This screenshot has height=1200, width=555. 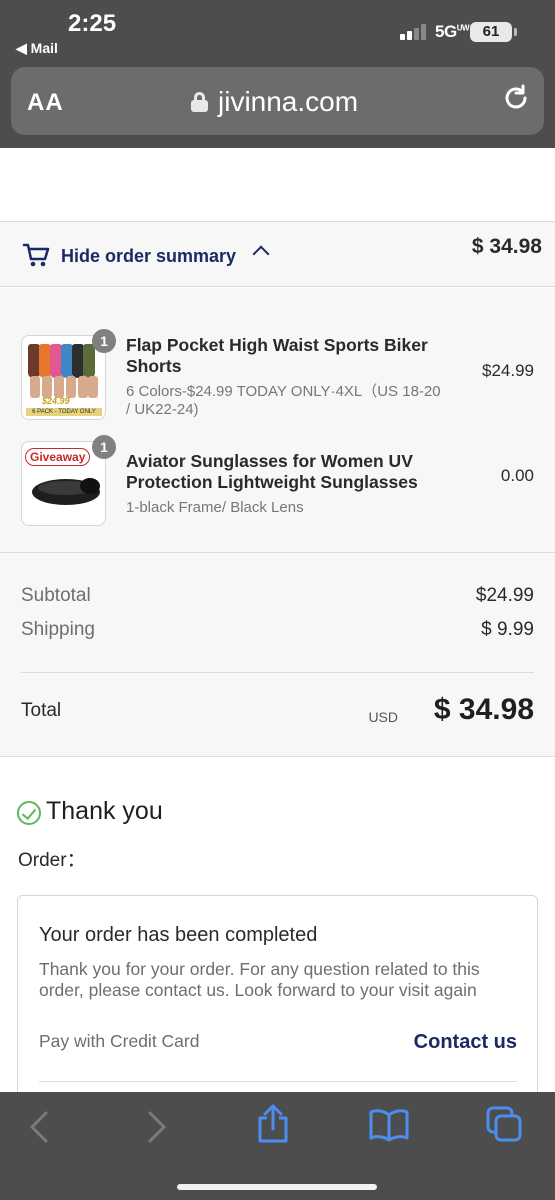 What do you see at coordinates (273, 1126) in the screenshot?
I see `share-icon` at bounding box center [273, 1126].